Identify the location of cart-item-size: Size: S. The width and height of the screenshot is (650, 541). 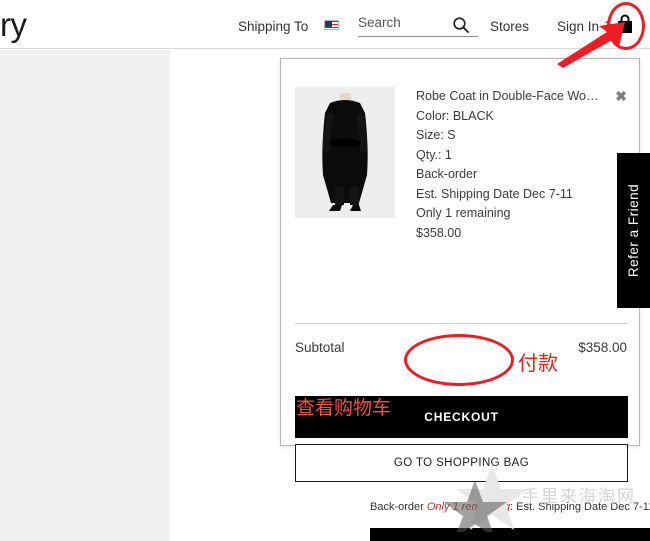
(436, 135).